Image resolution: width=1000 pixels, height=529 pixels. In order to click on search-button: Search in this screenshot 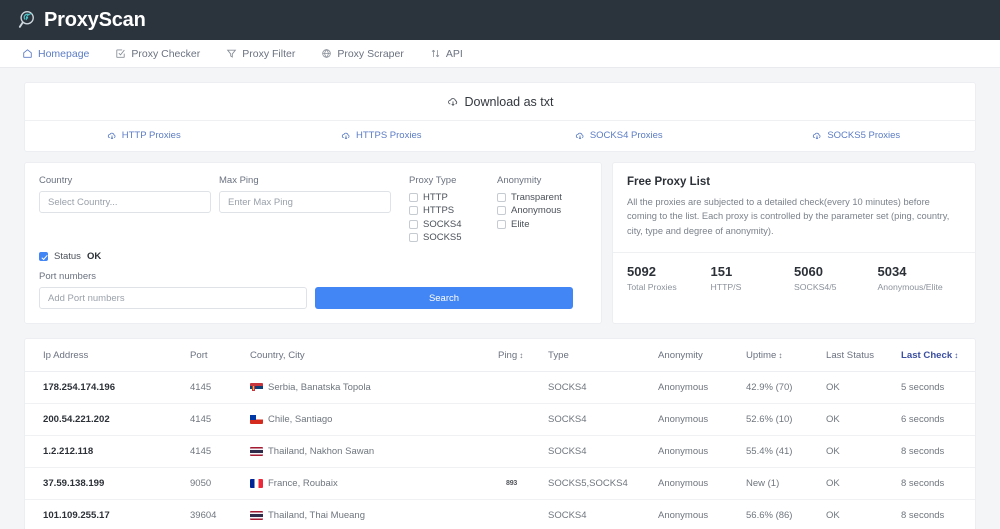, I will do `click(444, 298)`.